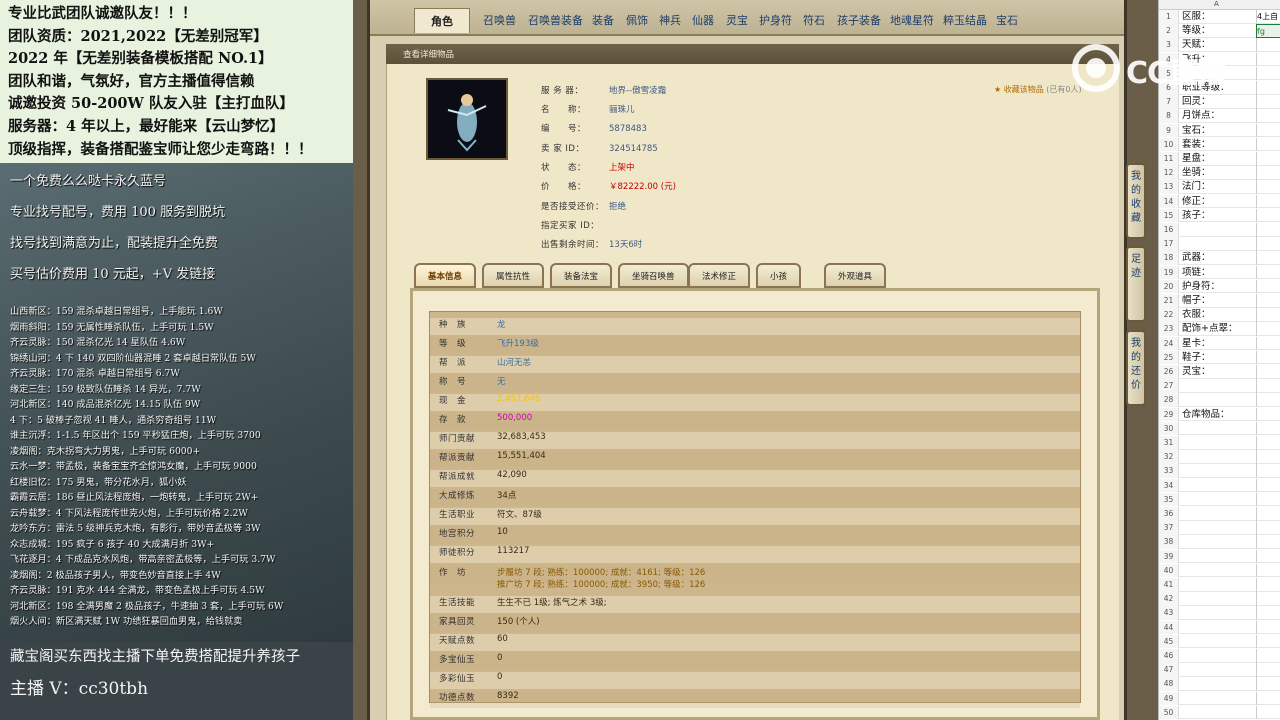 The height and width of the screenshot is (720, 1280). What do you see at coordinates (1219, 244) in the screenshot?
I see `sheet-row: 17` at bounding box center [1219, 244].